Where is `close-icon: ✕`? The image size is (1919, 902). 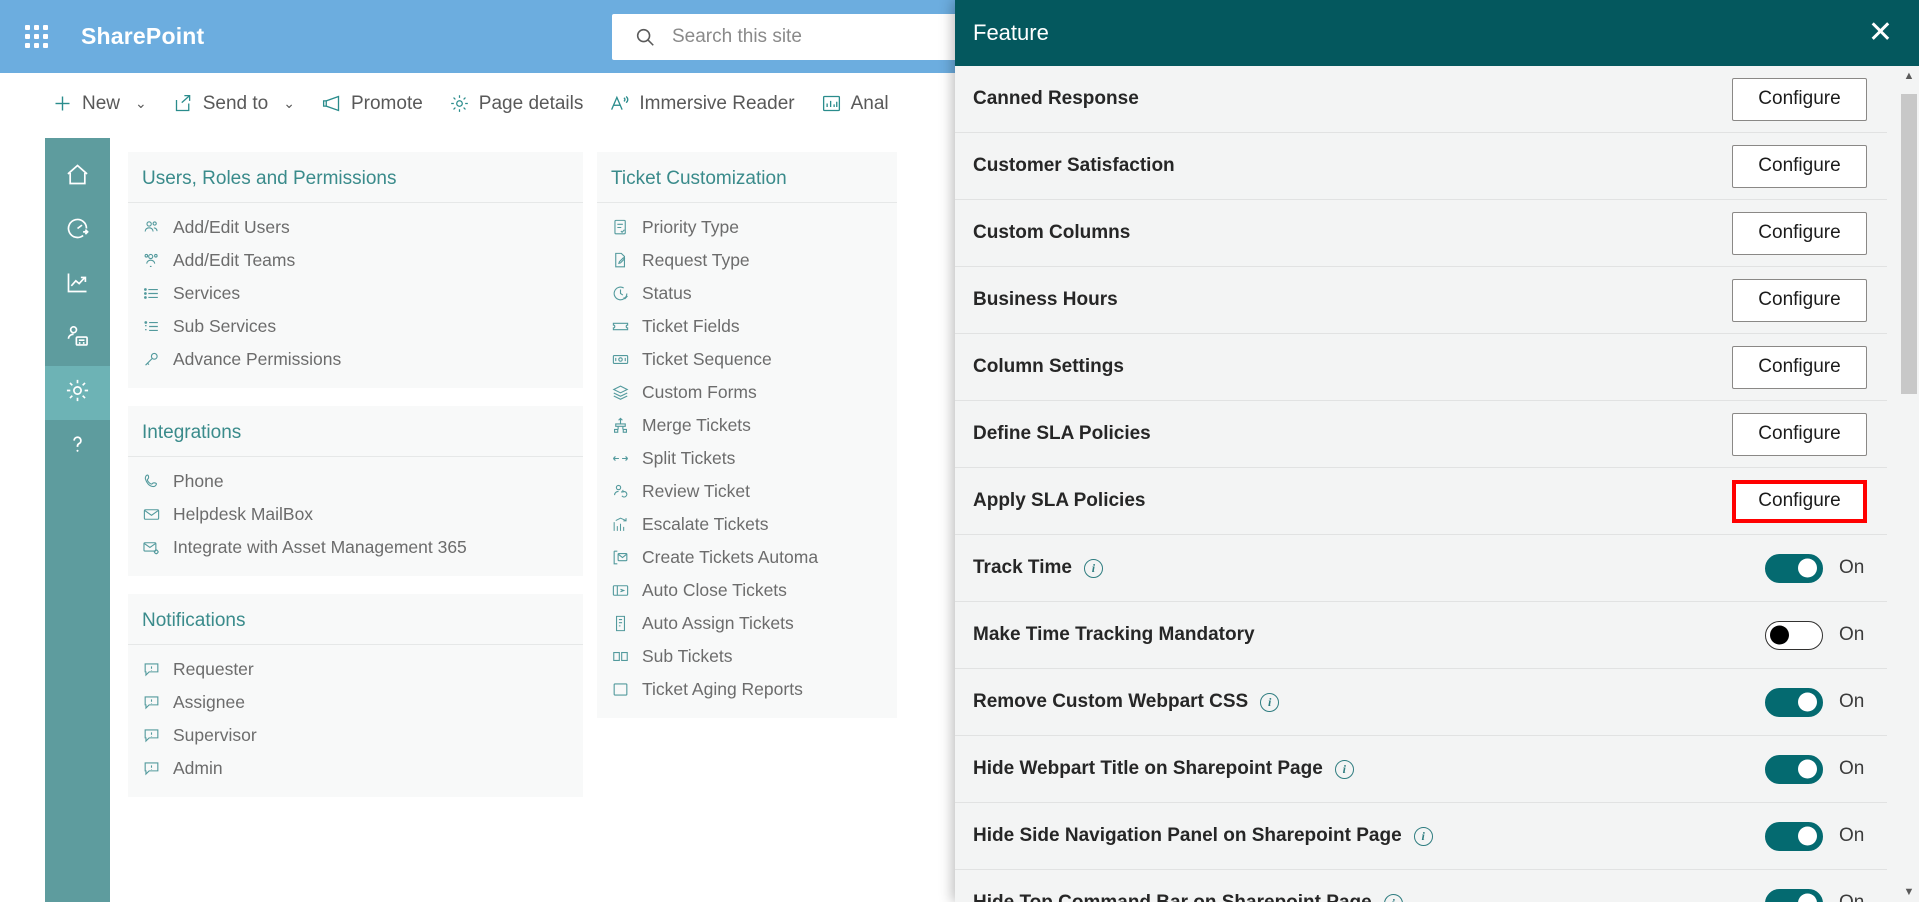
close-icon: ✕ is located at coordinates (1880, 33).